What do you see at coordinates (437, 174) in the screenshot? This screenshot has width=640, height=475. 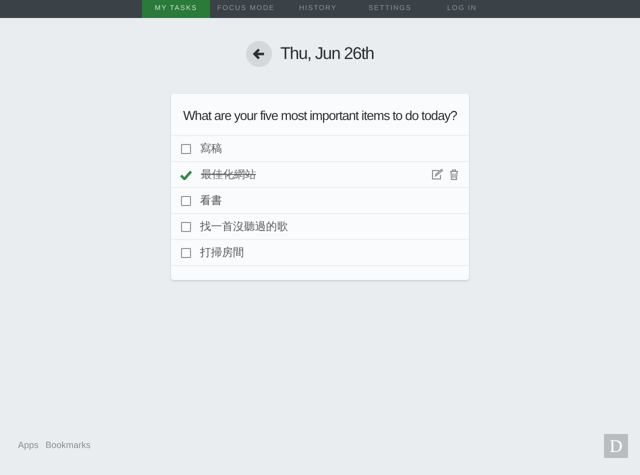 I see `edit-icon` at bounding box center [437, 174].